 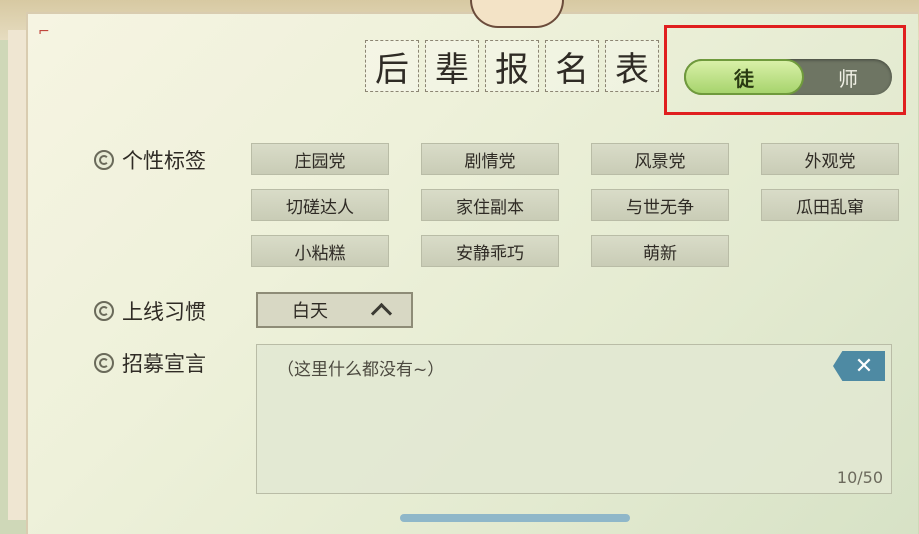 I want to click on title-char: 名, so click(x=572, y=66).